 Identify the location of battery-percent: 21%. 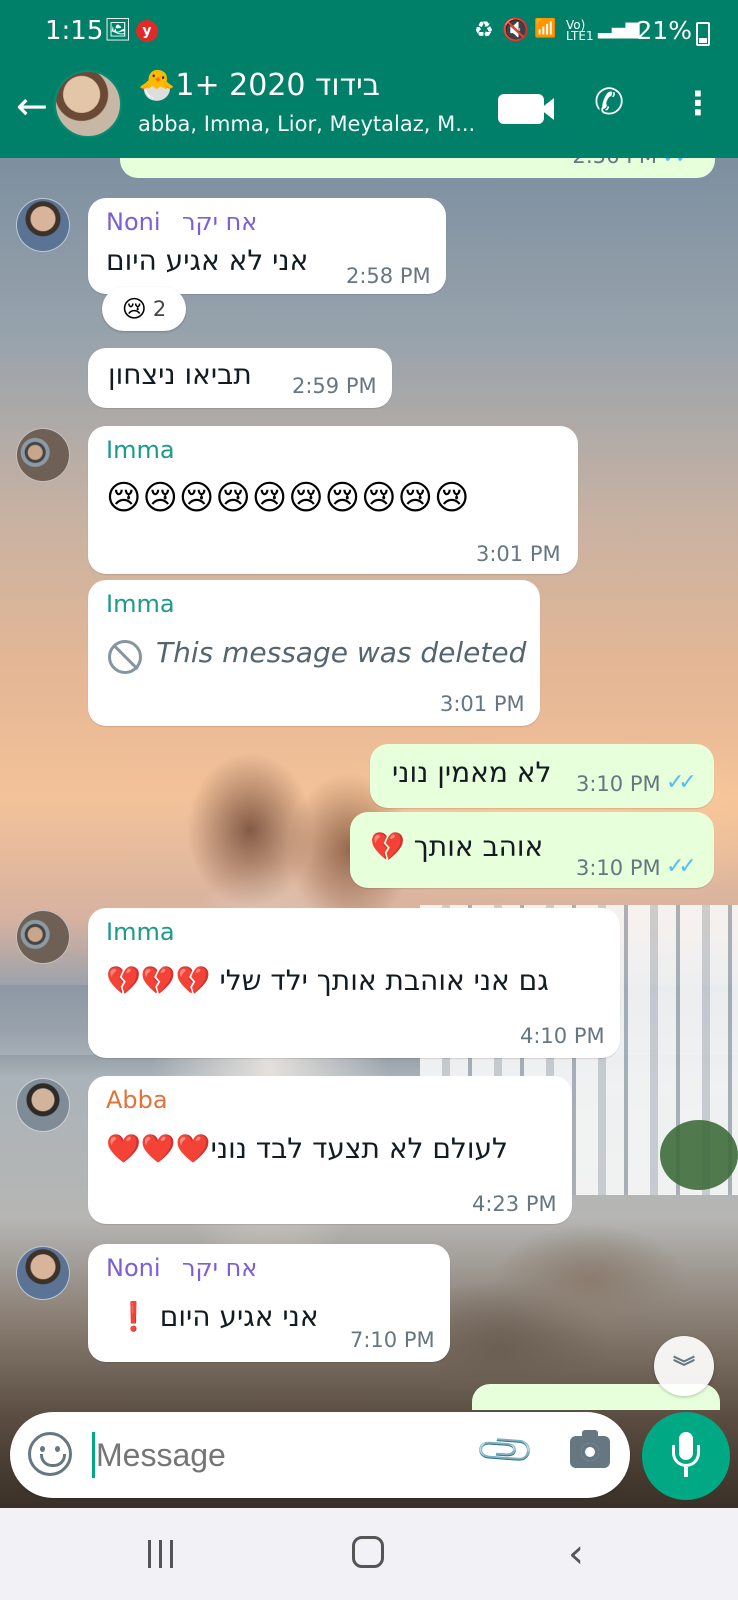
(664, 30).